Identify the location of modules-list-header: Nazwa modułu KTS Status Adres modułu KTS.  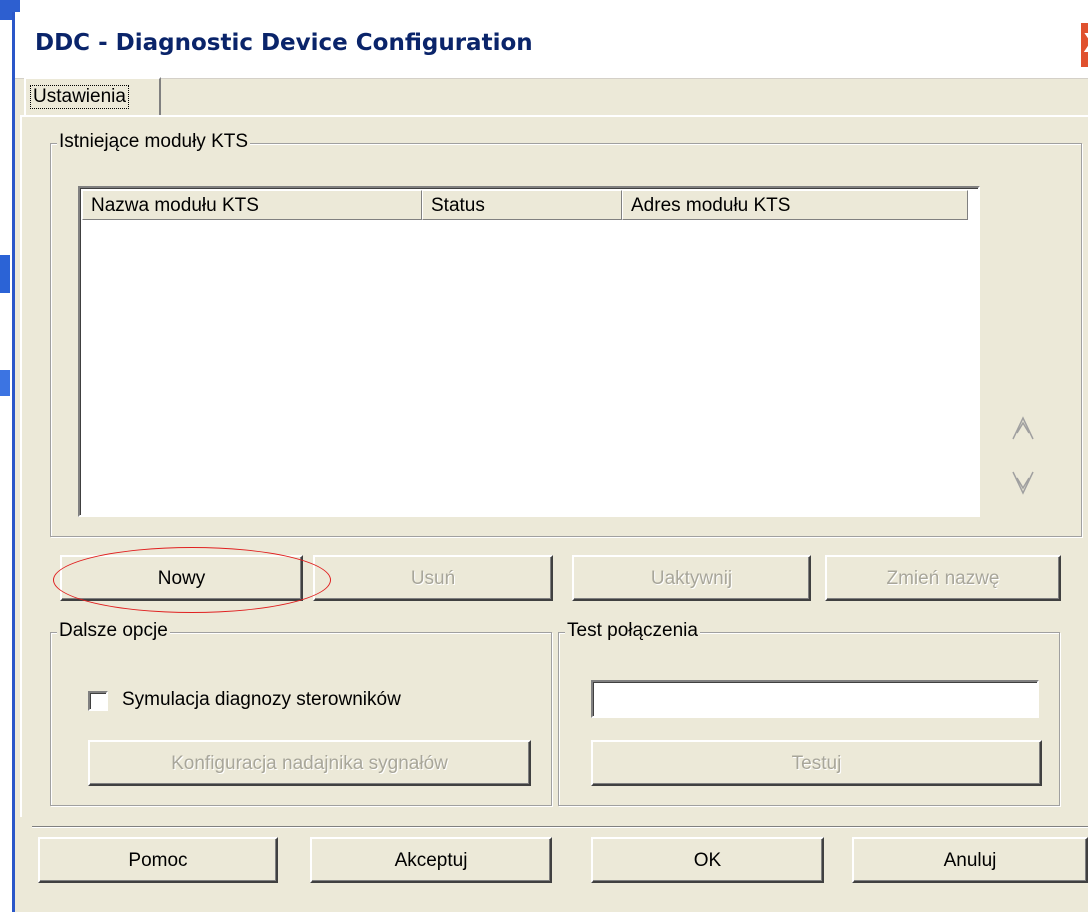
(530, 206).